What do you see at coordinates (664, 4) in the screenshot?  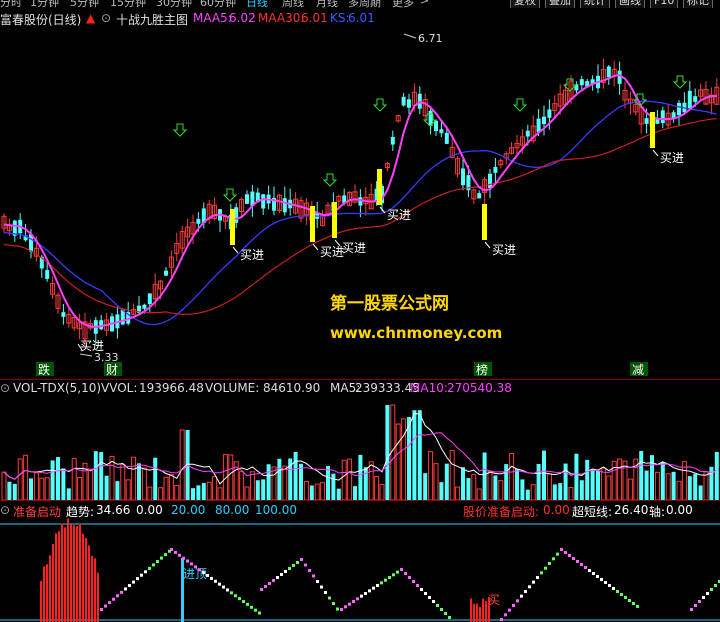 I see `f10-button: F10` at bounding box center [664, 4].